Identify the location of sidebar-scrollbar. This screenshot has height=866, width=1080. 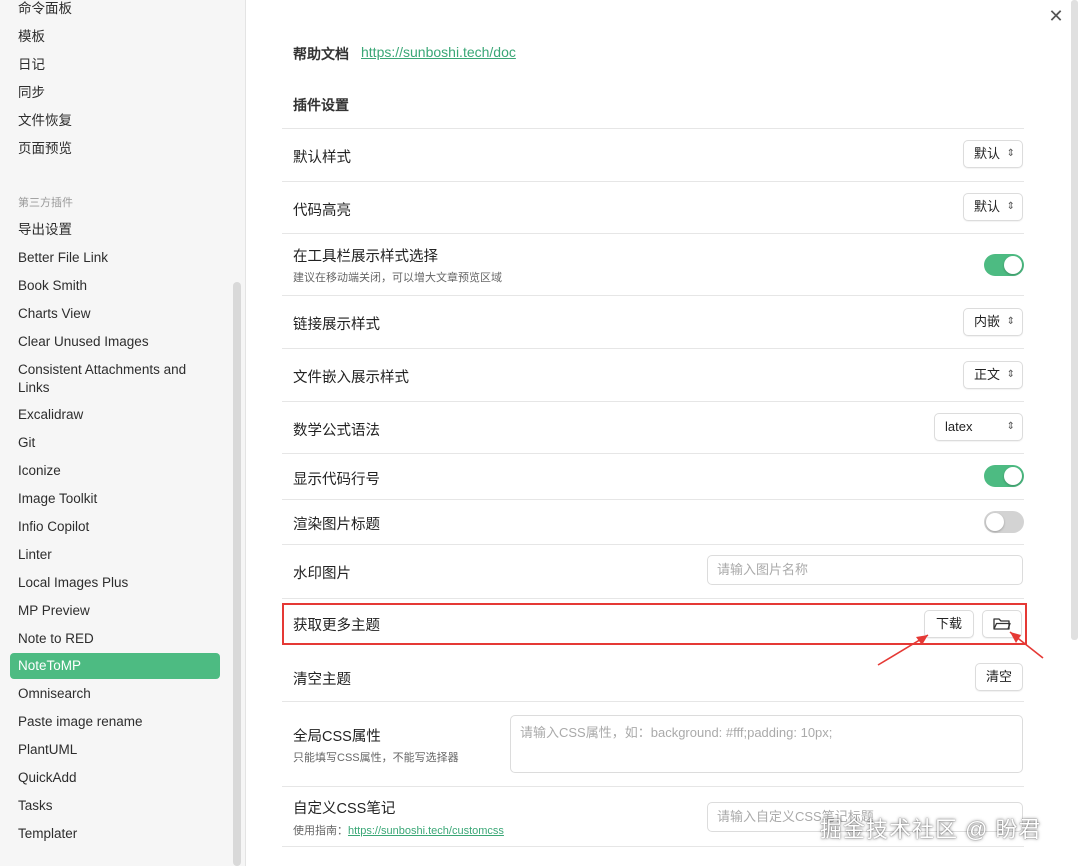
(237, 574).